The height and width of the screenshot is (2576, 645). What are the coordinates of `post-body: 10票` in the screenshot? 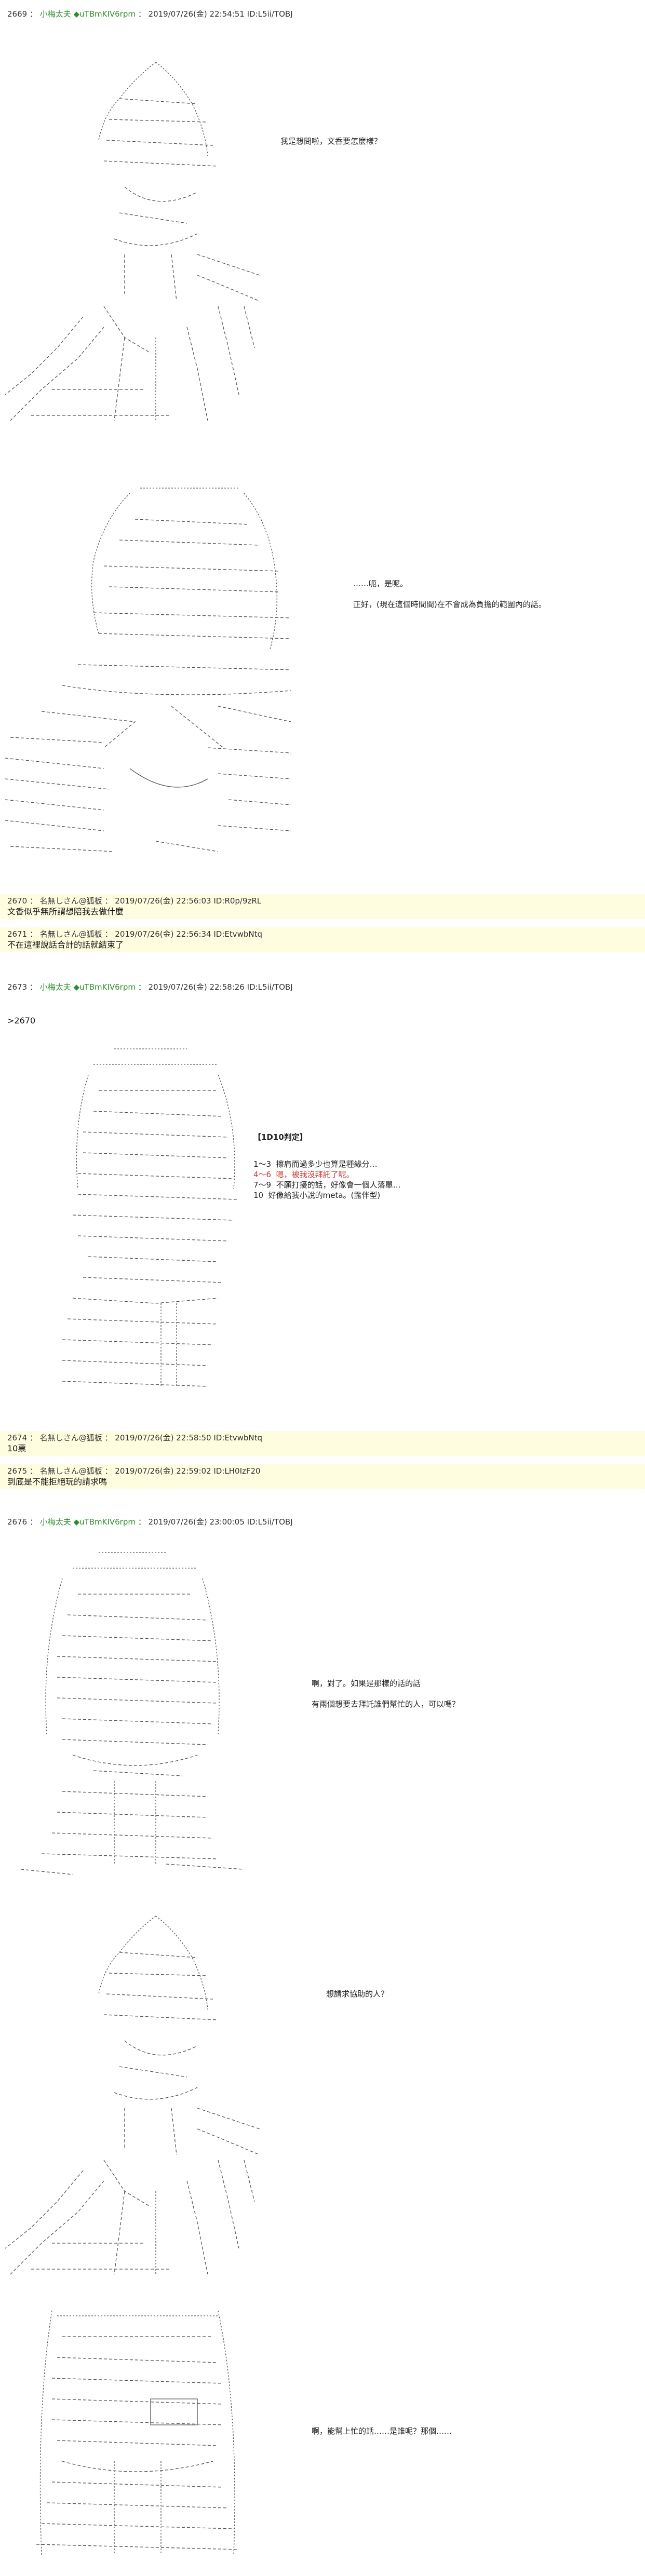 It's located at (16, 1448).